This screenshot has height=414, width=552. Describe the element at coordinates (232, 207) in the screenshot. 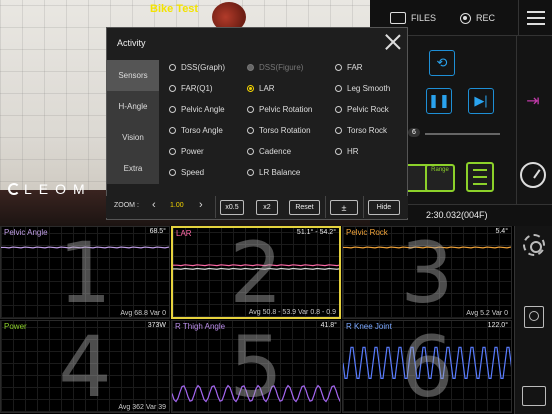

I see `zoom-half-button: x0.5` at that location.